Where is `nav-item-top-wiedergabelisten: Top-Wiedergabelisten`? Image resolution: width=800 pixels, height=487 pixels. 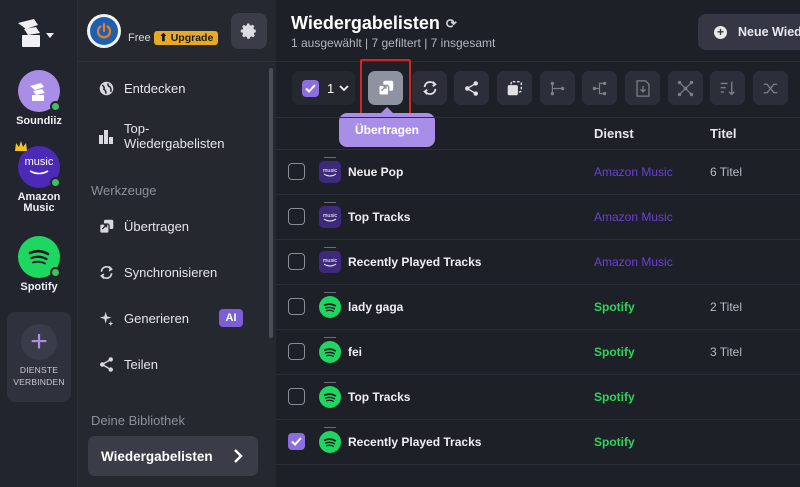
nav-item-top-wiedergabelisten: Top-Wiedergabelisten is located at coordinates (165, 136).